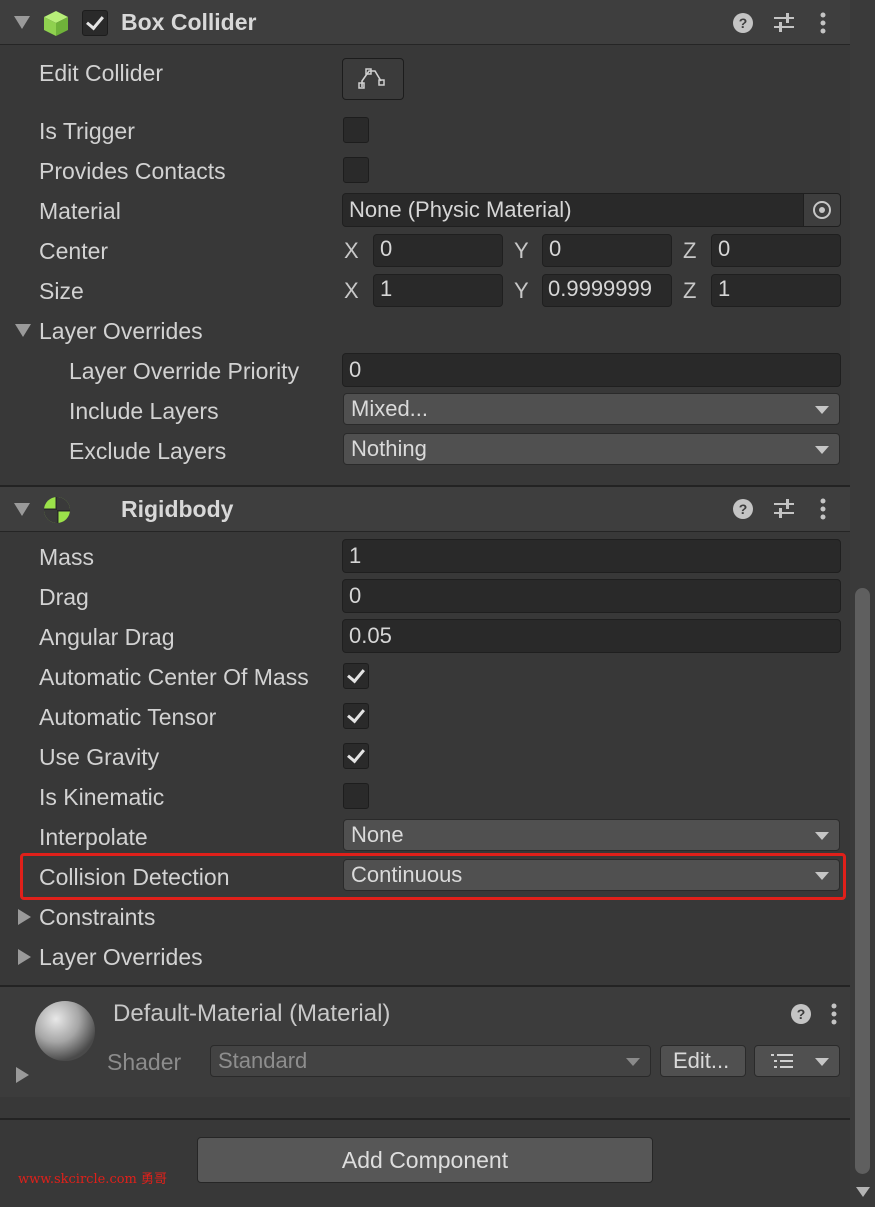  What do you see at coordinates (797, 1061) in the screenshot?
I see `shader-options-dropdown` at bounding box center [797, 1061].